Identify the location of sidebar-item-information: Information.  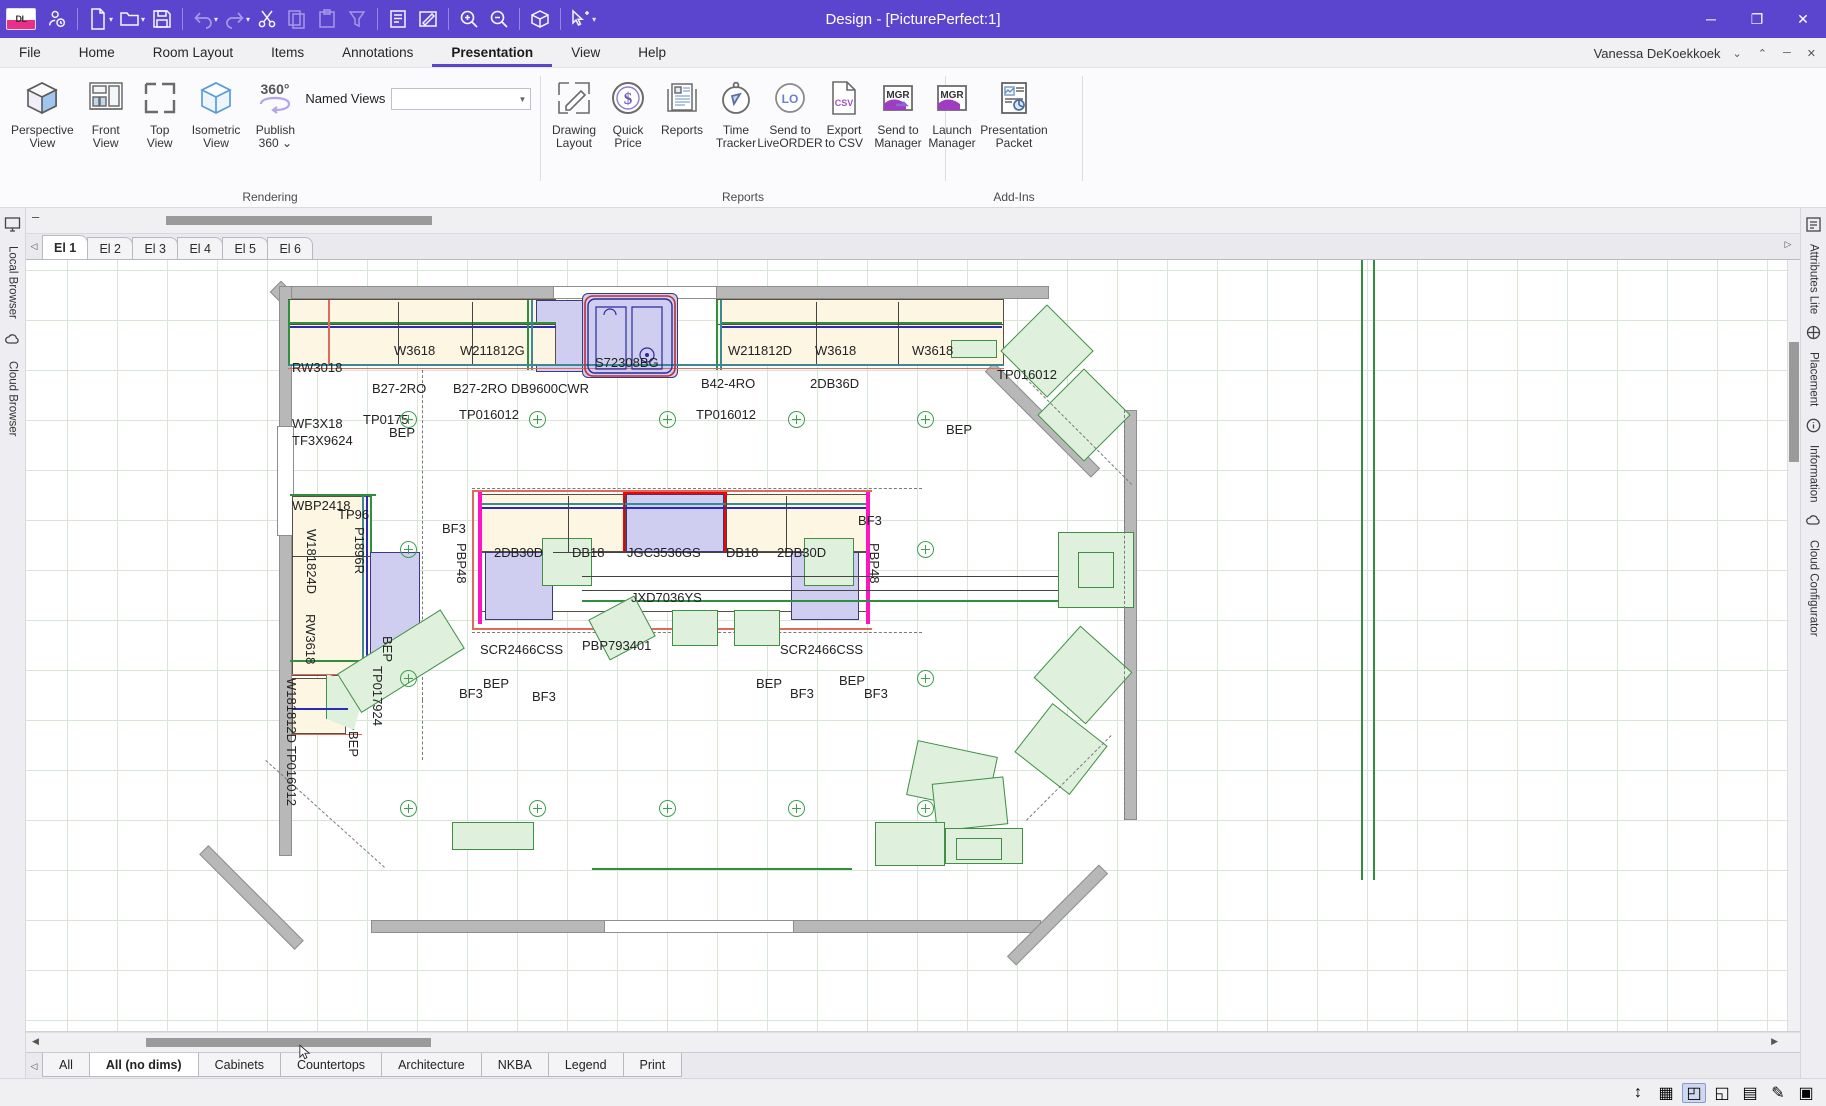
(1814, 474).